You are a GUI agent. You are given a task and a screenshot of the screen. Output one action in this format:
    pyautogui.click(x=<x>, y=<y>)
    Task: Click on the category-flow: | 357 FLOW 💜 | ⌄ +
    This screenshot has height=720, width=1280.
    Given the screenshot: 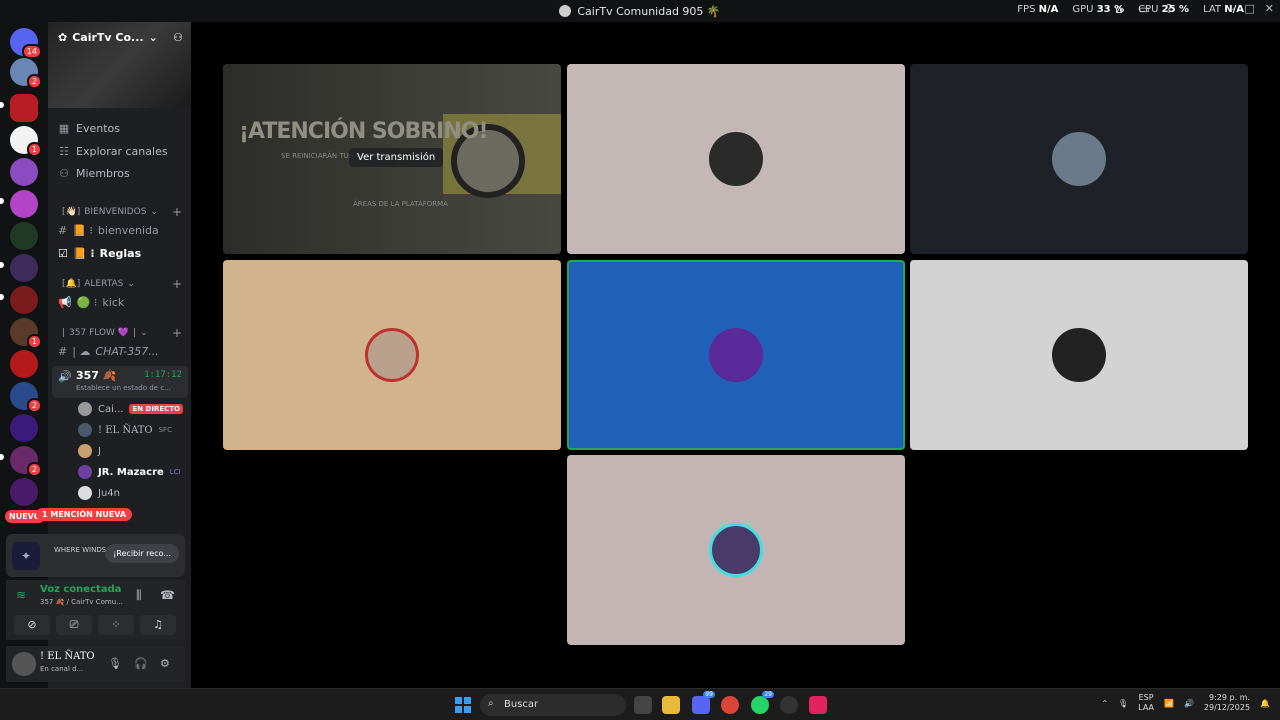 What is the action you would take?
    pyautogui.click(x=122, y=333)
    